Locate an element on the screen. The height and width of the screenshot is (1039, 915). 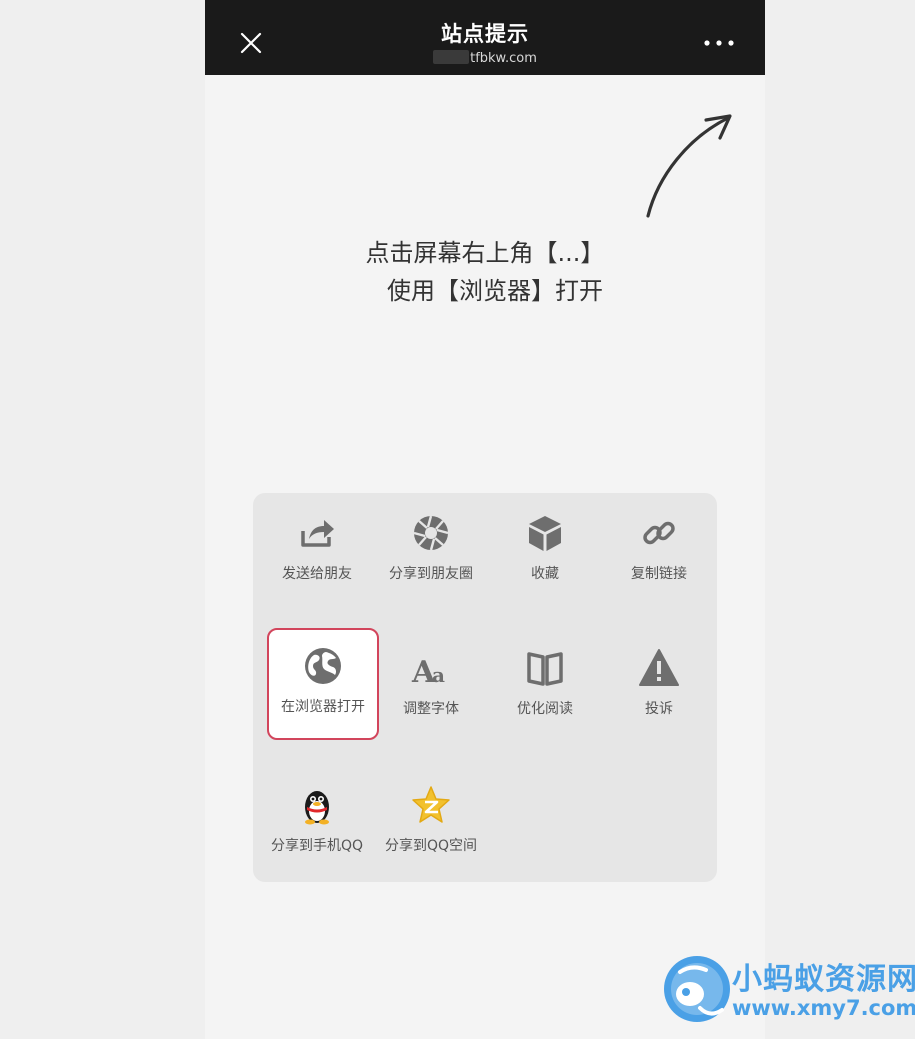
font-size-icon: A a is located at coordinates (428, 671).